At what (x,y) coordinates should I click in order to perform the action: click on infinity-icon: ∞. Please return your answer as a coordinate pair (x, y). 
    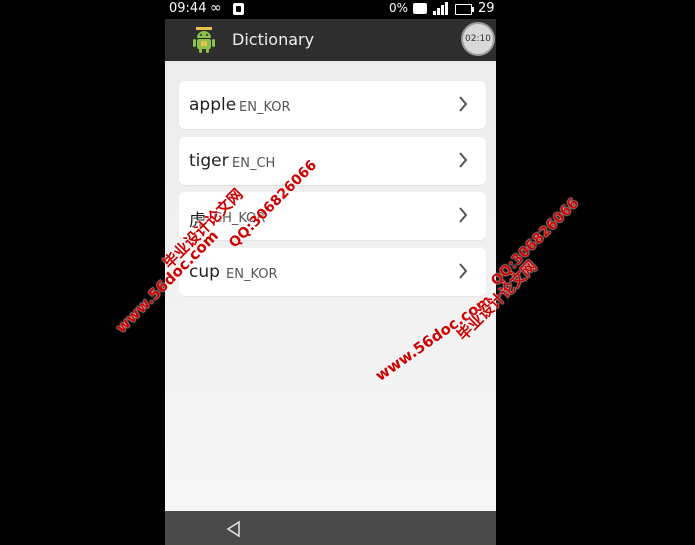
    Looking at the image, I should click on (216, 8).